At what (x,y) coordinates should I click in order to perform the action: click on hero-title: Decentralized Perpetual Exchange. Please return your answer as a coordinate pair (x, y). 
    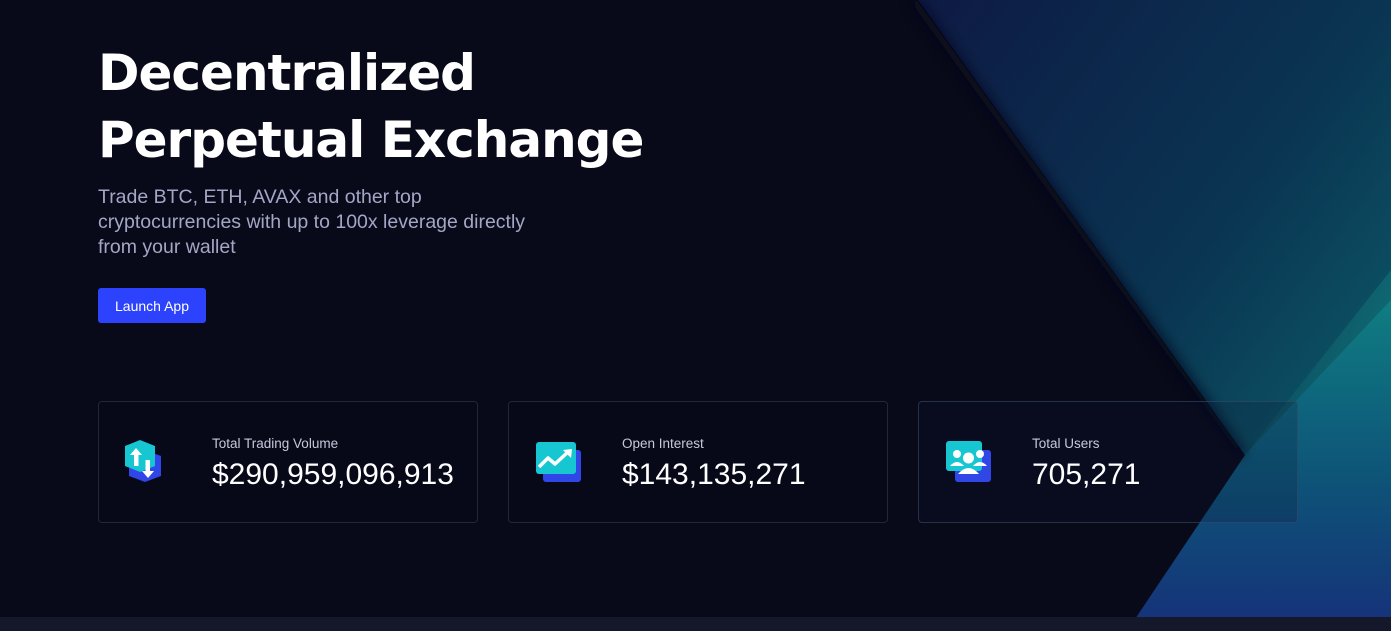
    Looking at the image, I should click on (371, 106).